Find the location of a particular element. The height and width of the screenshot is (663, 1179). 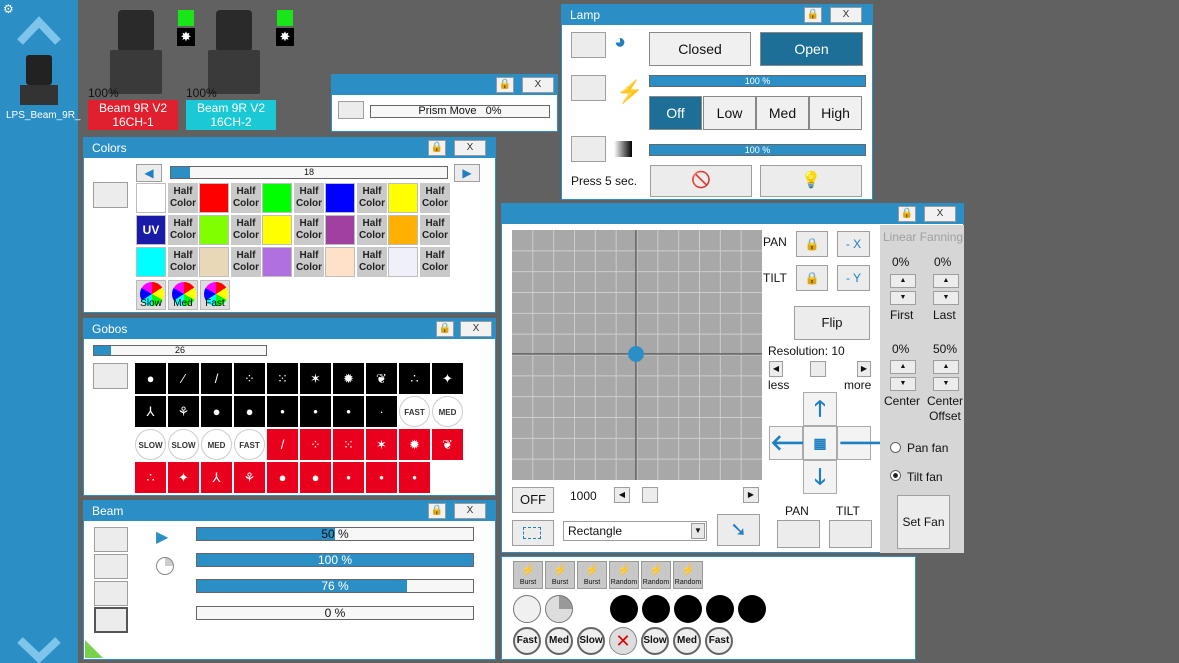

gobo-button: ✹ is located at coordinates (414, 444).